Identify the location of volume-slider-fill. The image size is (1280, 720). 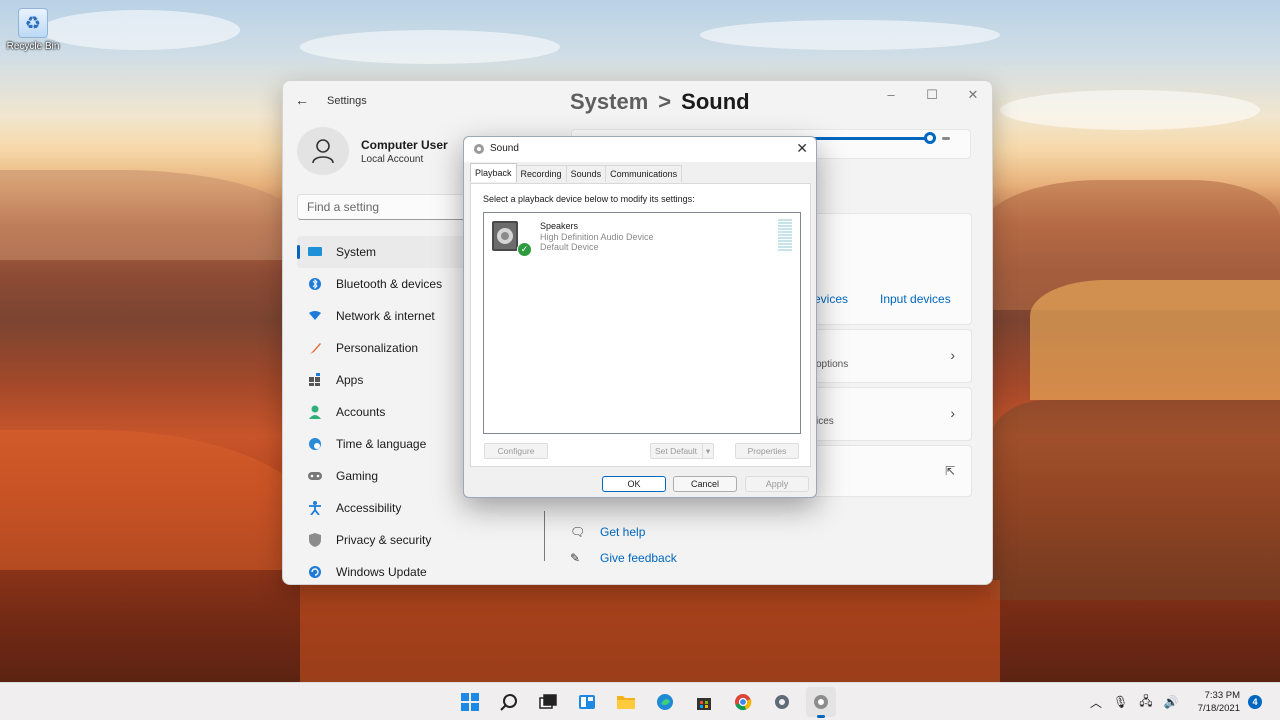
(871, 138).